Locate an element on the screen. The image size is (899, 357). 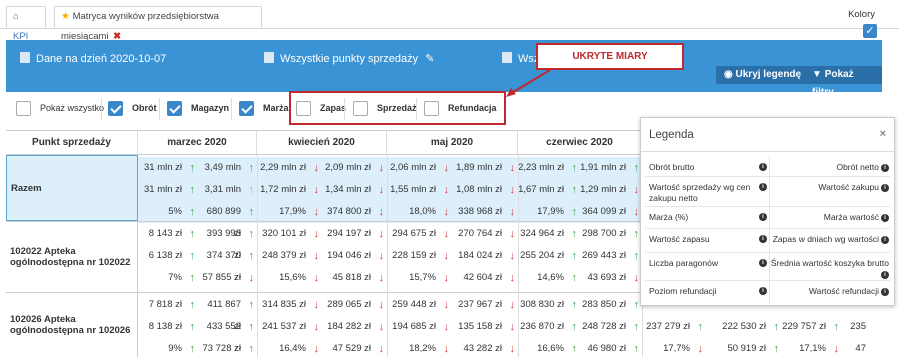
edit-icon: ✎ is located at coordinates (429, 59).